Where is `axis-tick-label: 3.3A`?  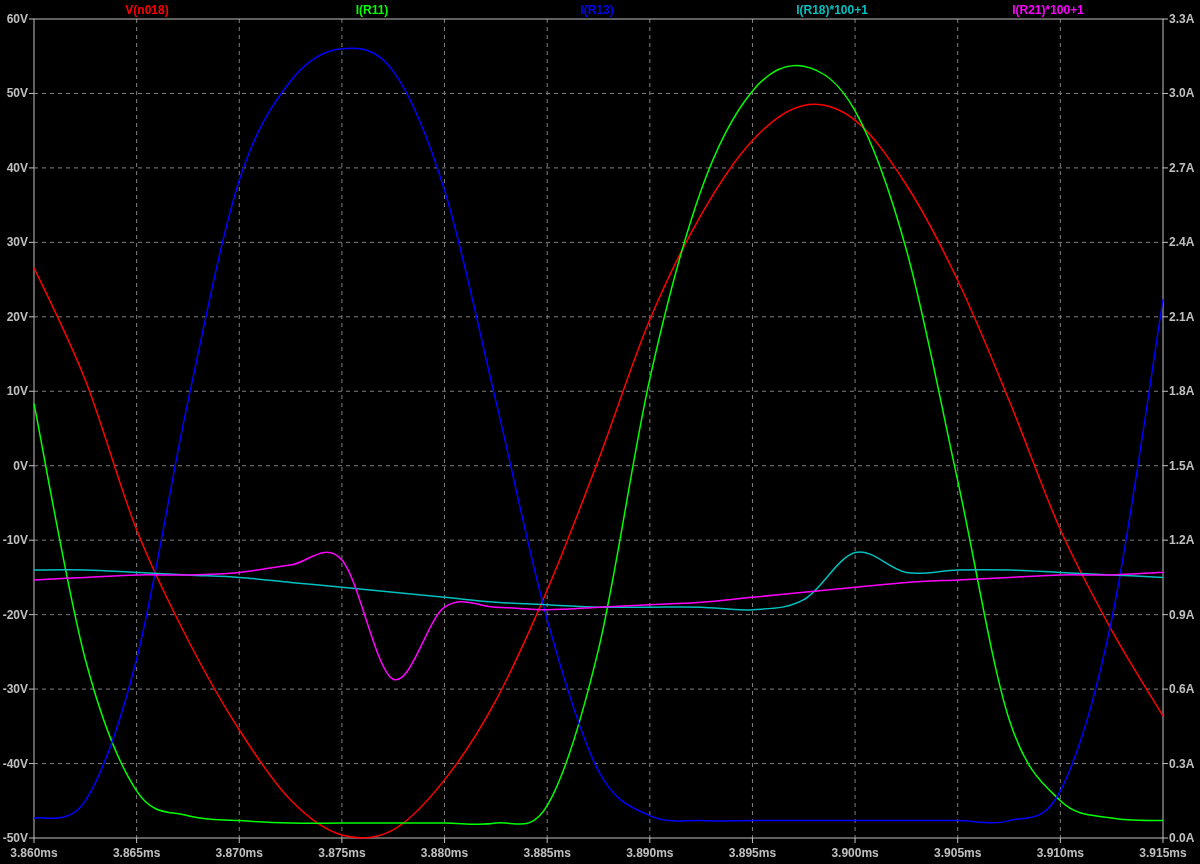
axis-tick-label: 3.3A is located at coordinates (1182, 19).